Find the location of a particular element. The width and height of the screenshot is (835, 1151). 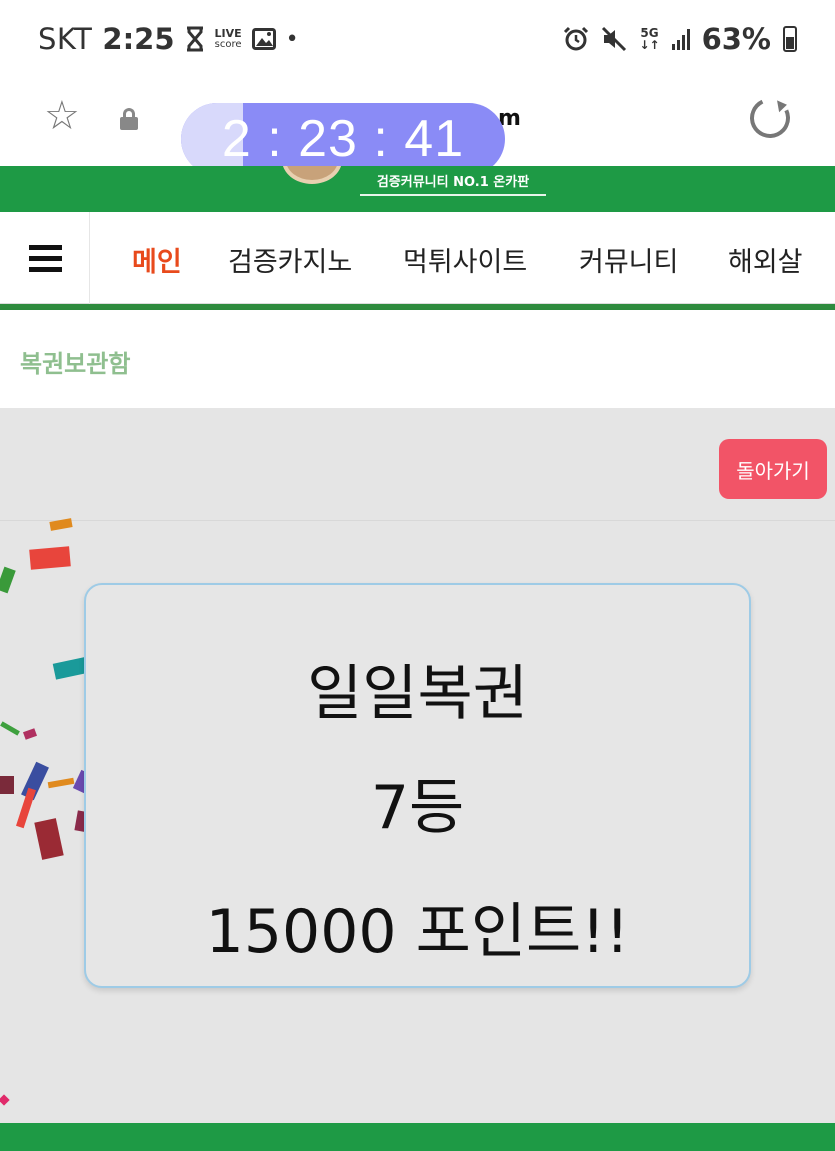

site-header: 검증커뮤니티 NO.1 온카판 is located at coordinates (417, 189).